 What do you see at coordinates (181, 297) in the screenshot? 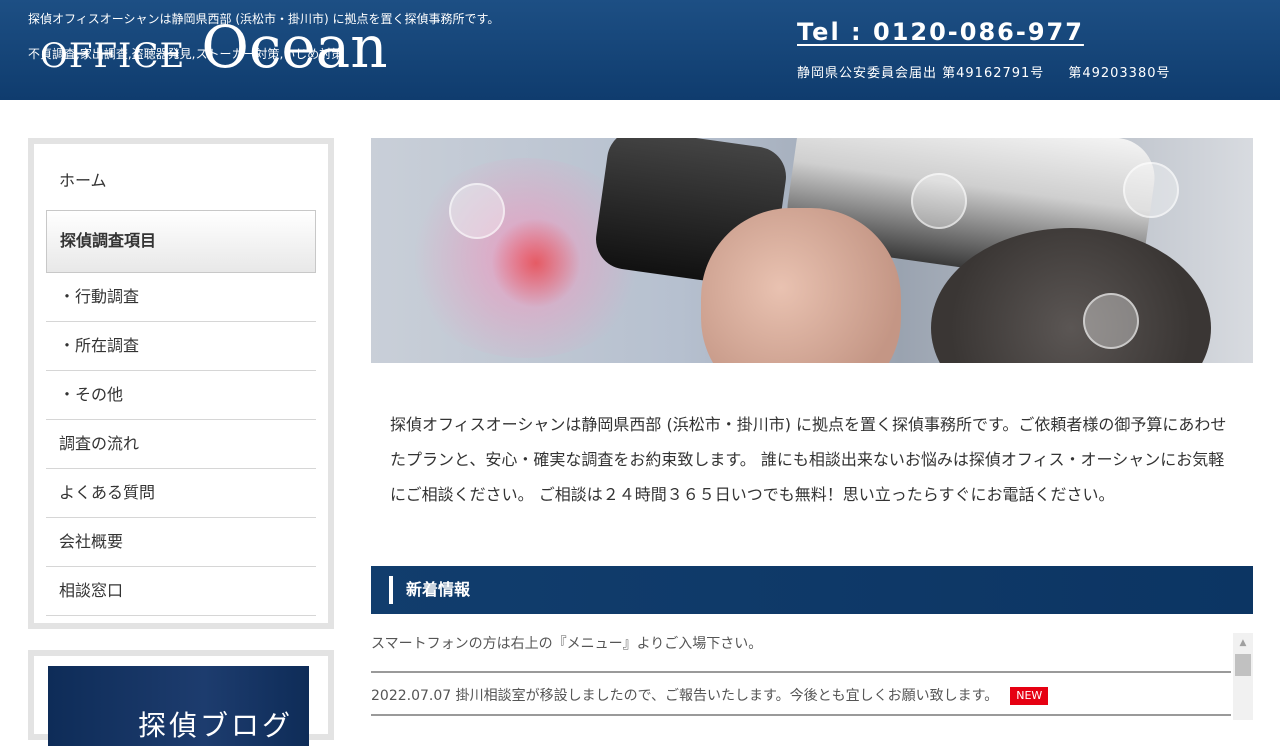
I see `sidebar-item-behavior-investigation: ・行動調査` at bounding box center [181, 297].